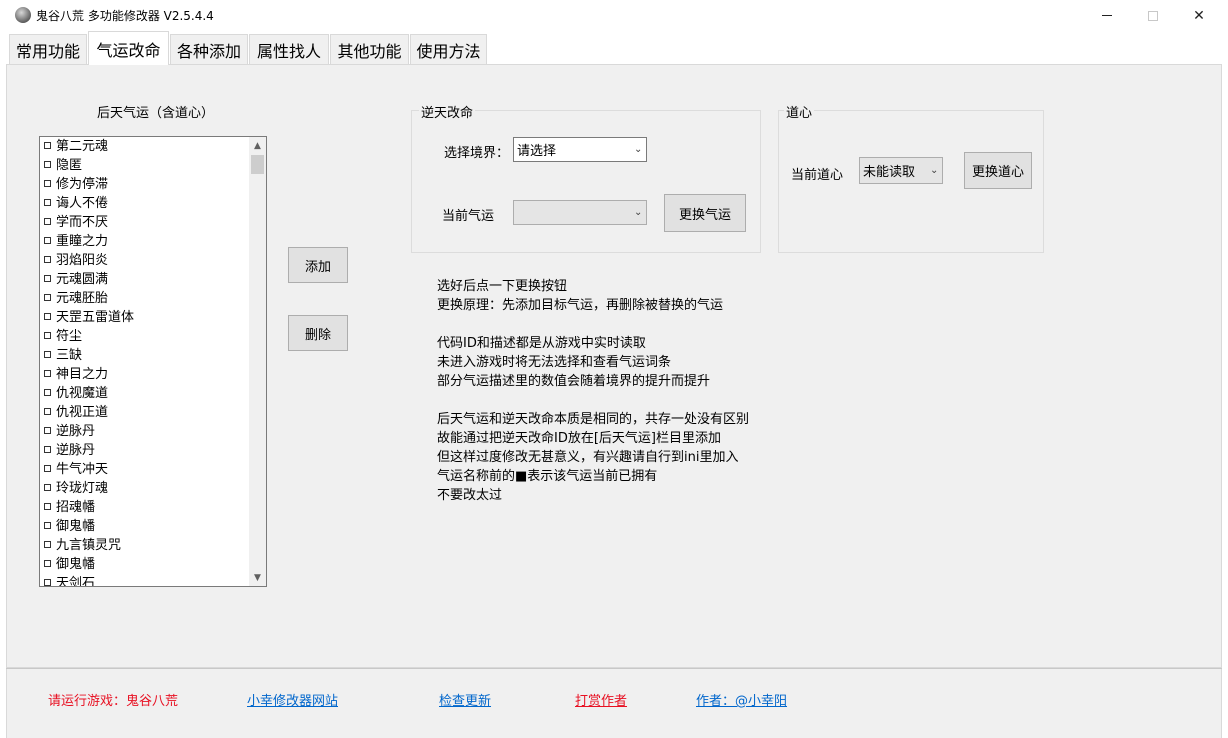 This screenshot has width=1228, height=738. I want to click on tab-attributes: 属性找人, so click(289, 49).